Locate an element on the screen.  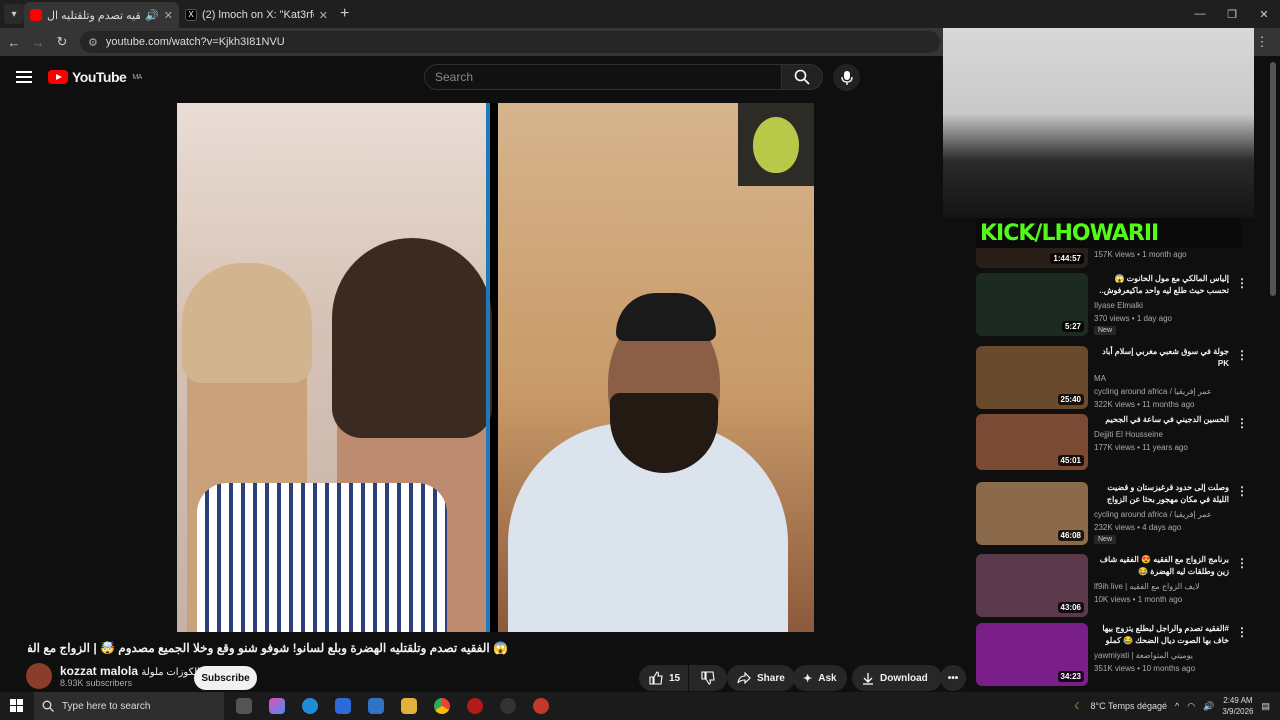
sparkle-icon: ✦ is located at coordinates (808, 678).